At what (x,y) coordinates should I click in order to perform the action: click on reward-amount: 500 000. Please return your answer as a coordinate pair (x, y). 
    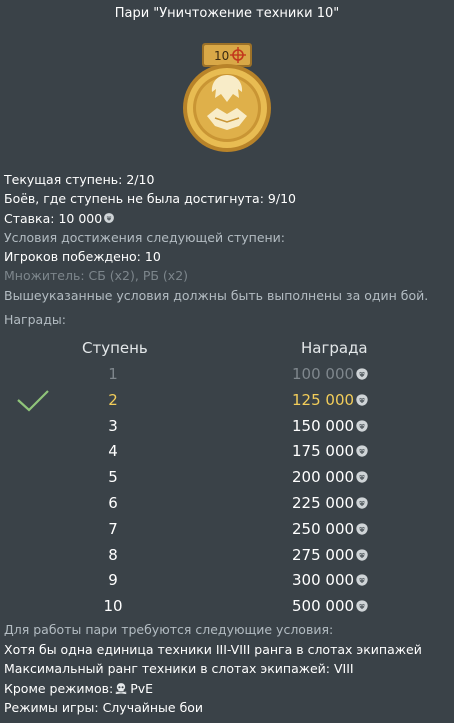
    Looking at the image, I should click on (330, 606).